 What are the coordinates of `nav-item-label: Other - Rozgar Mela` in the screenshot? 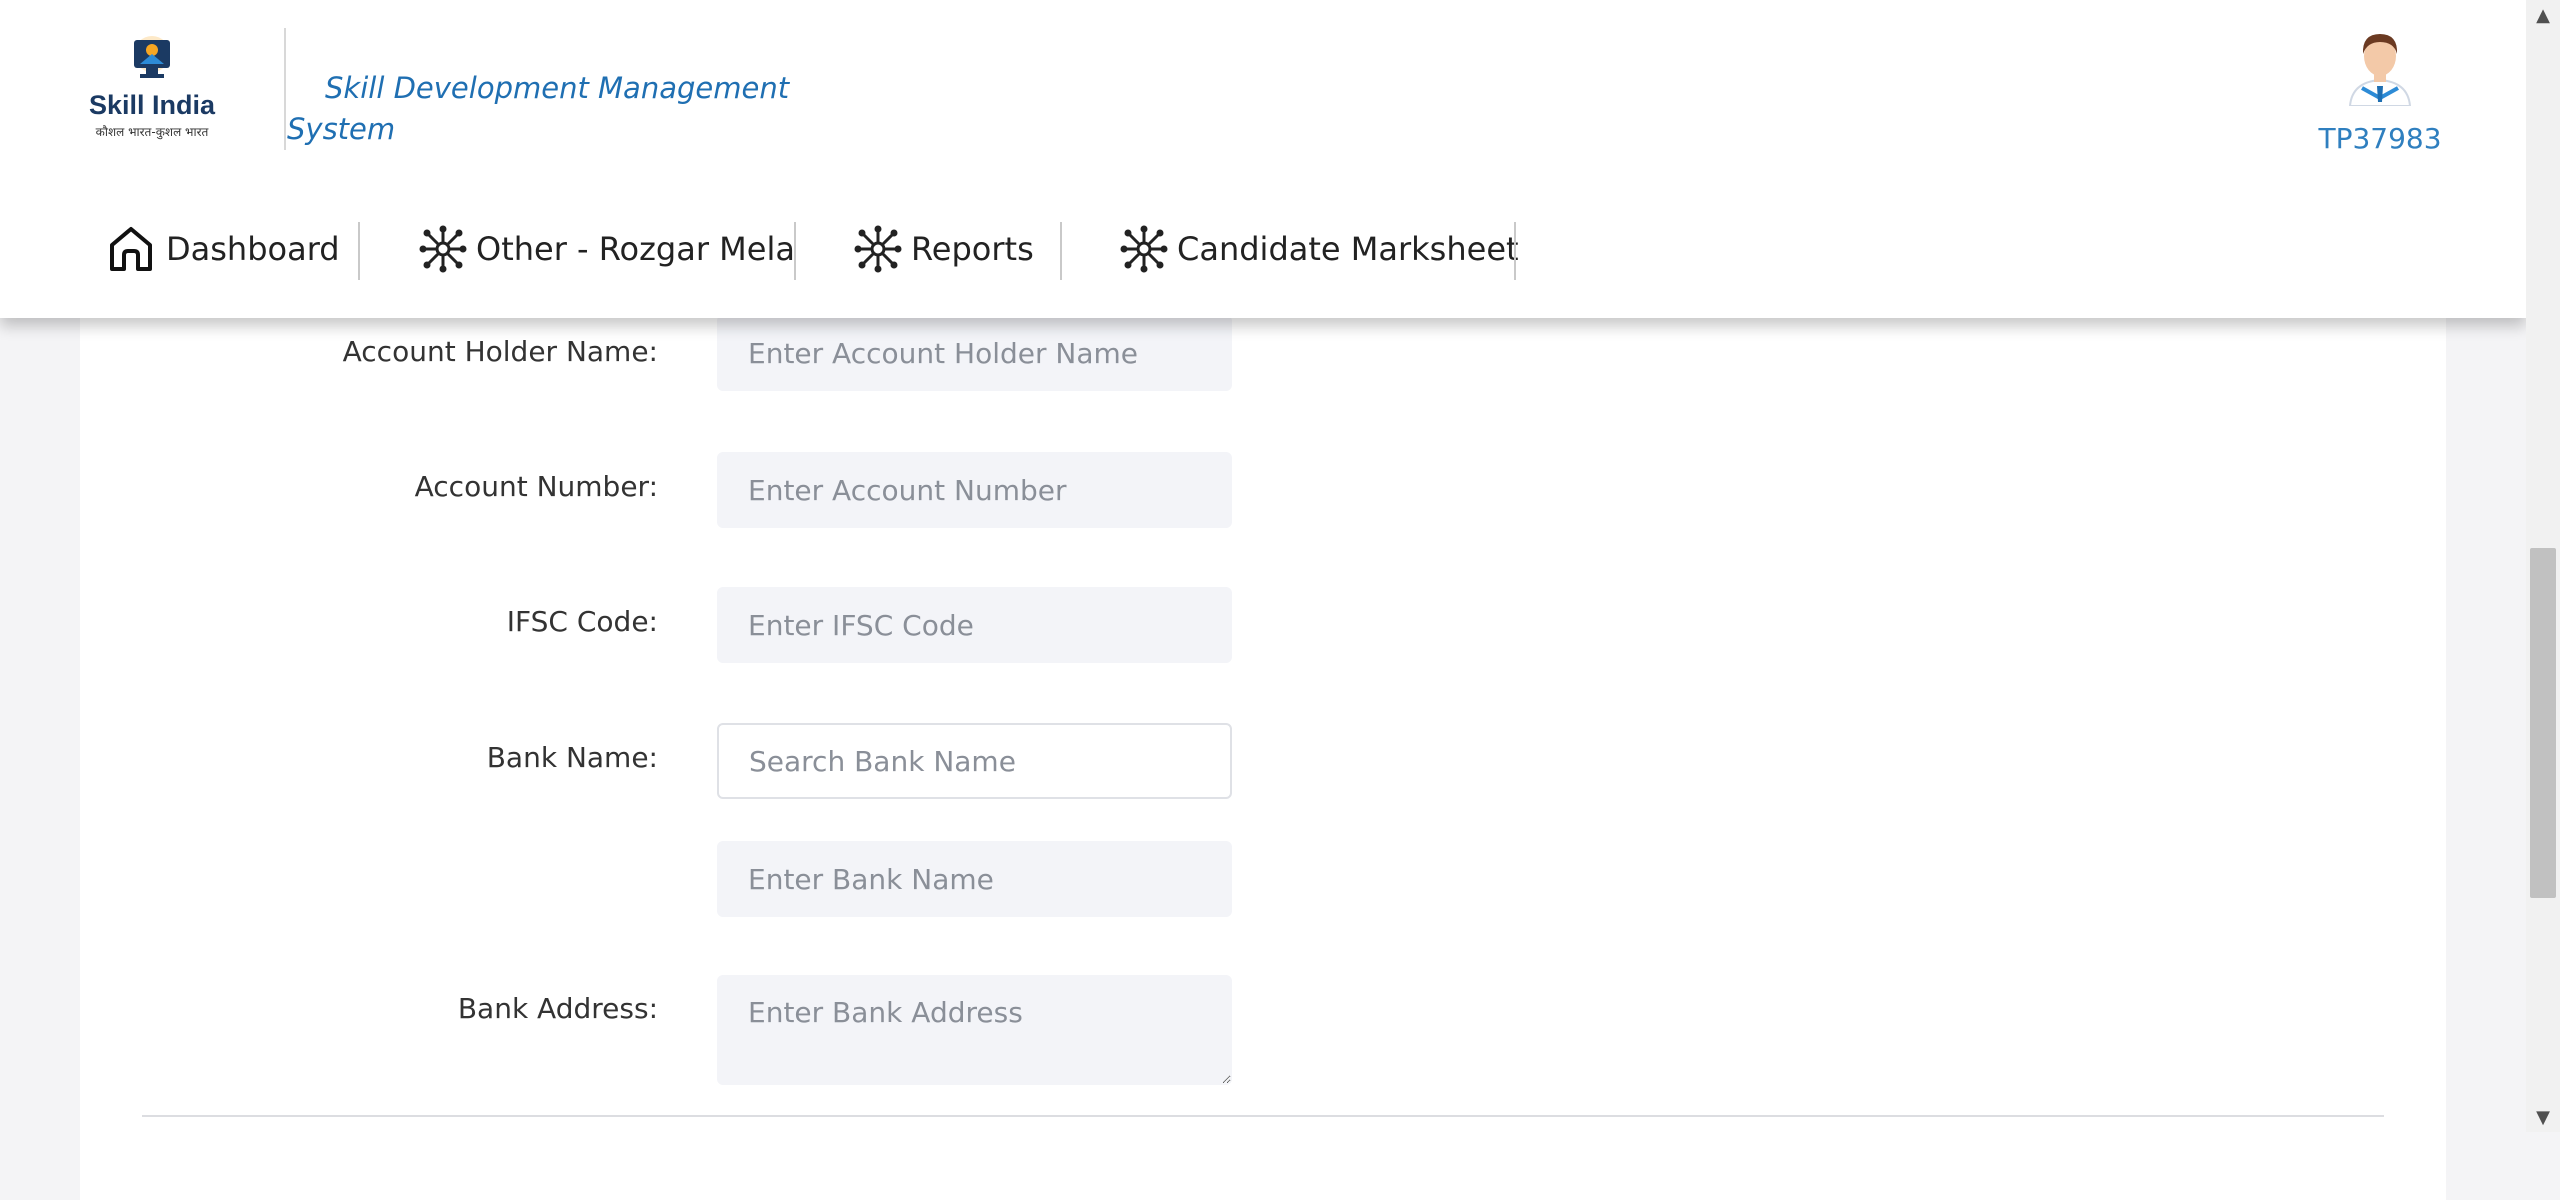 It's located at (635, 249).